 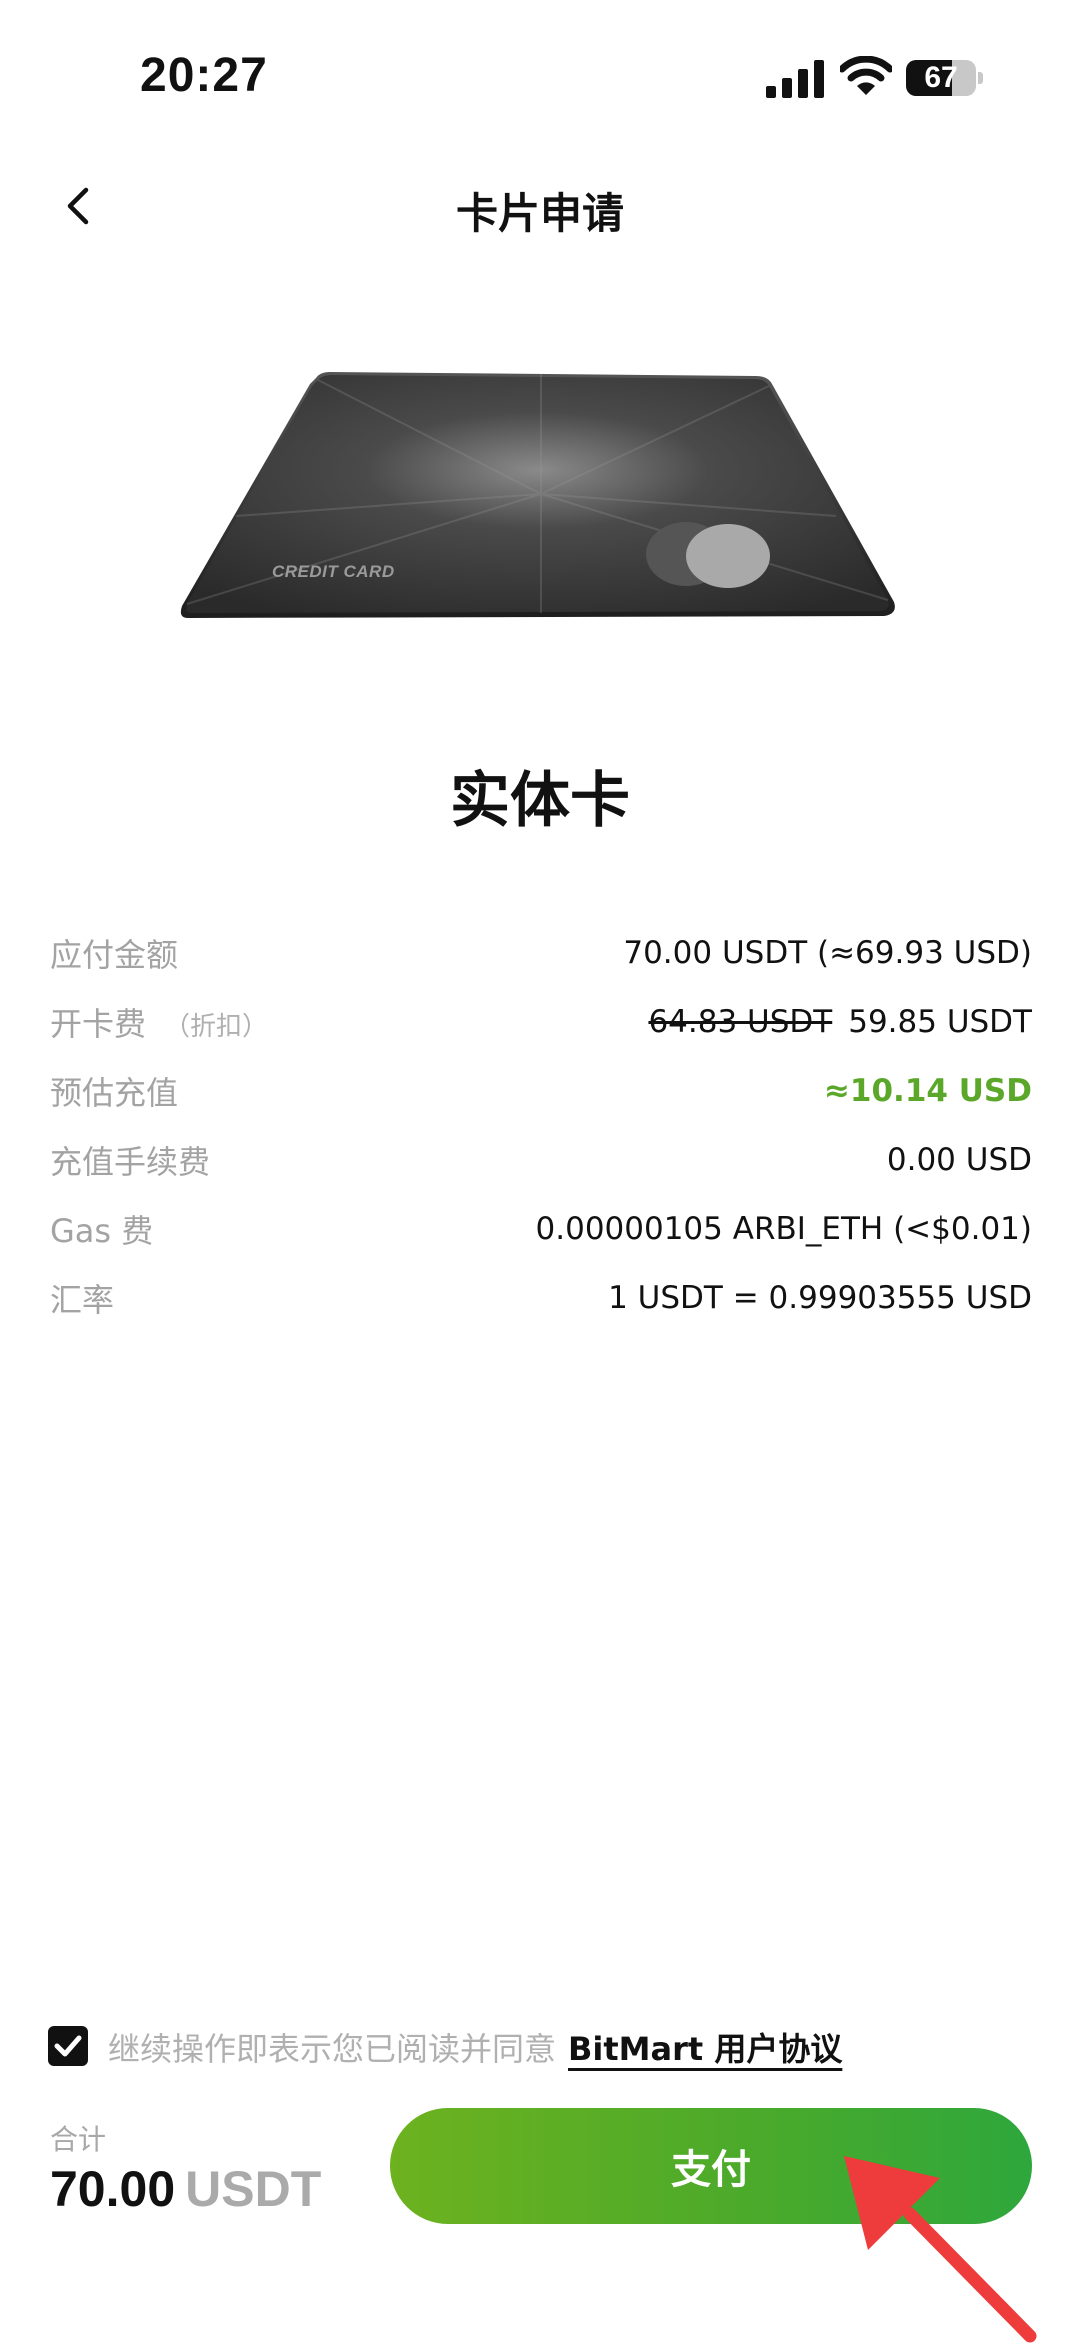 I want to click on annotation-arrow-icon, so click(x=940, y=2249).